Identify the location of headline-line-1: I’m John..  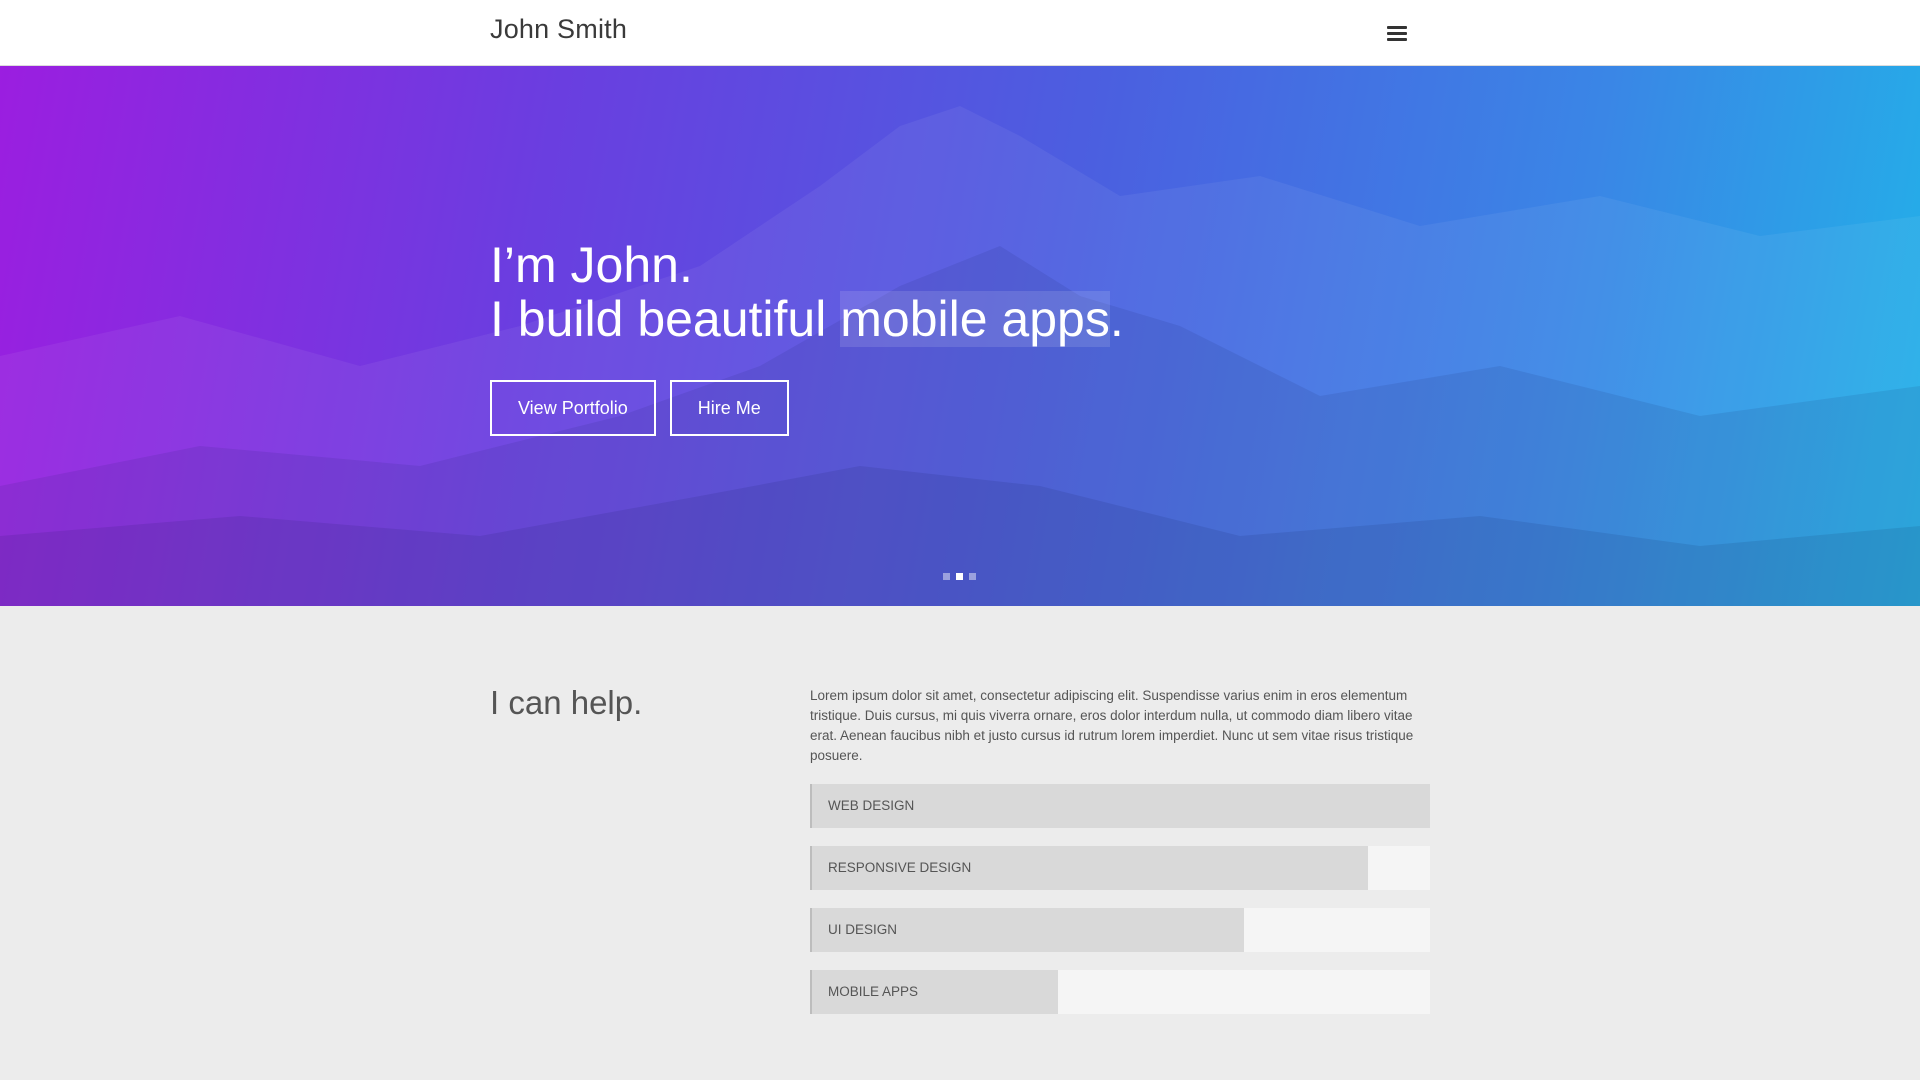
(591, 265).